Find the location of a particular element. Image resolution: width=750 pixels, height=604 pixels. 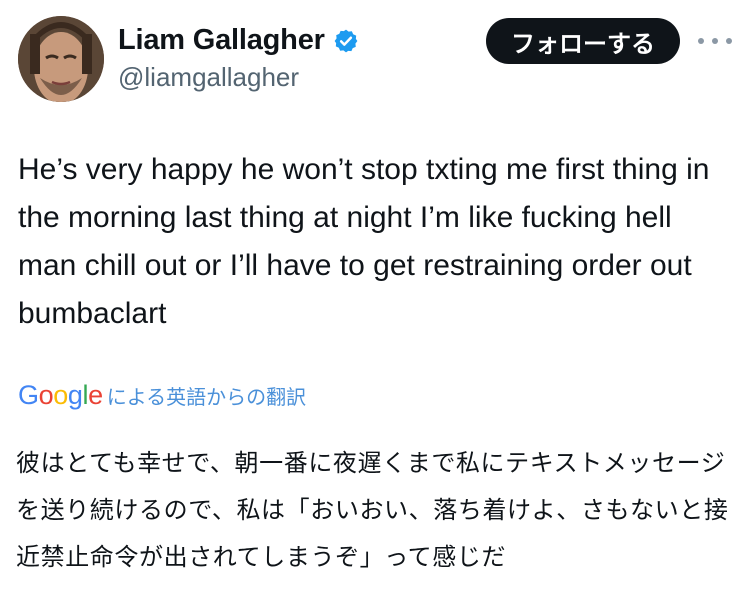

translation-label: による英語からの翻訳 is located at coordinates (206, 395).